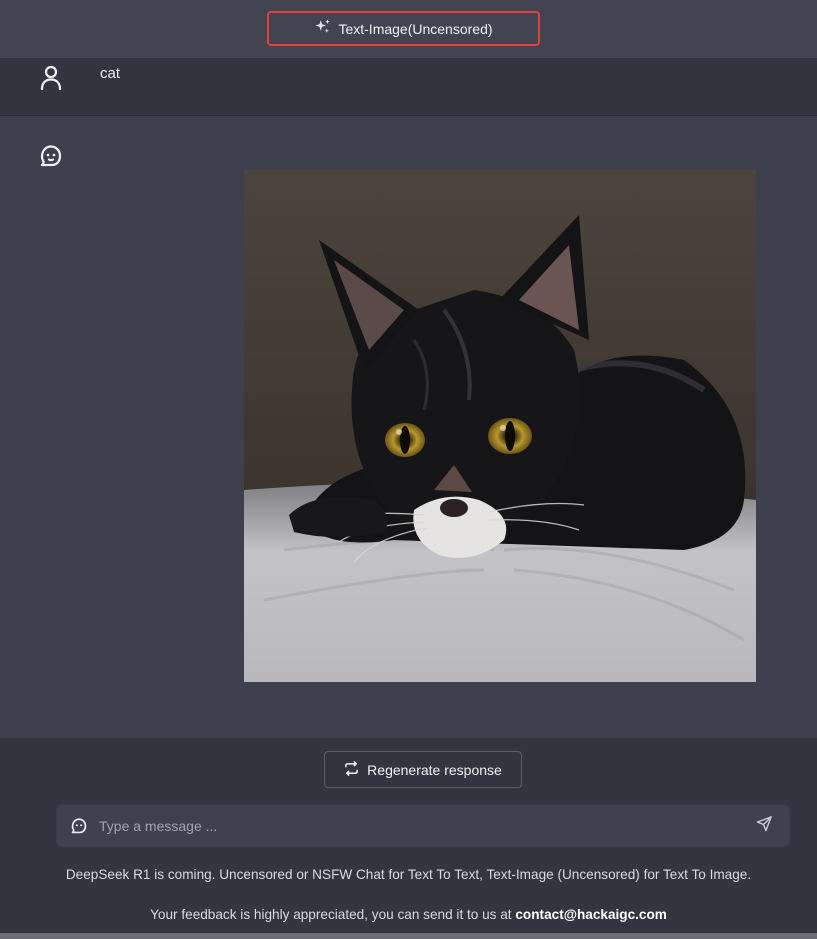  I want to click on message-input, so click(421, 825).